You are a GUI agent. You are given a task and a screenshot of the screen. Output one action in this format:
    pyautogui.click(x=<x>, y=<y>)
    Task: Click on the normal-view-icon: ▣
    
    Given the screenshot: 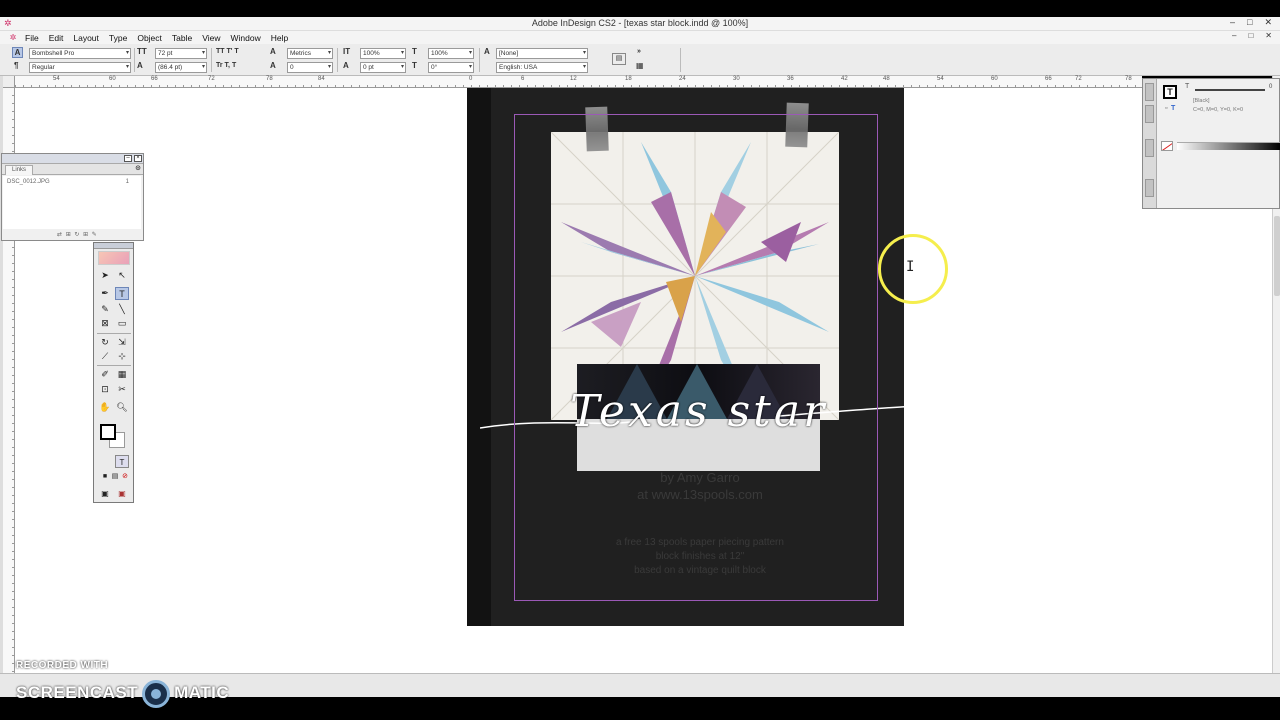 What is the action you would take?
    pyautogui.click(x=105, y=493)
    